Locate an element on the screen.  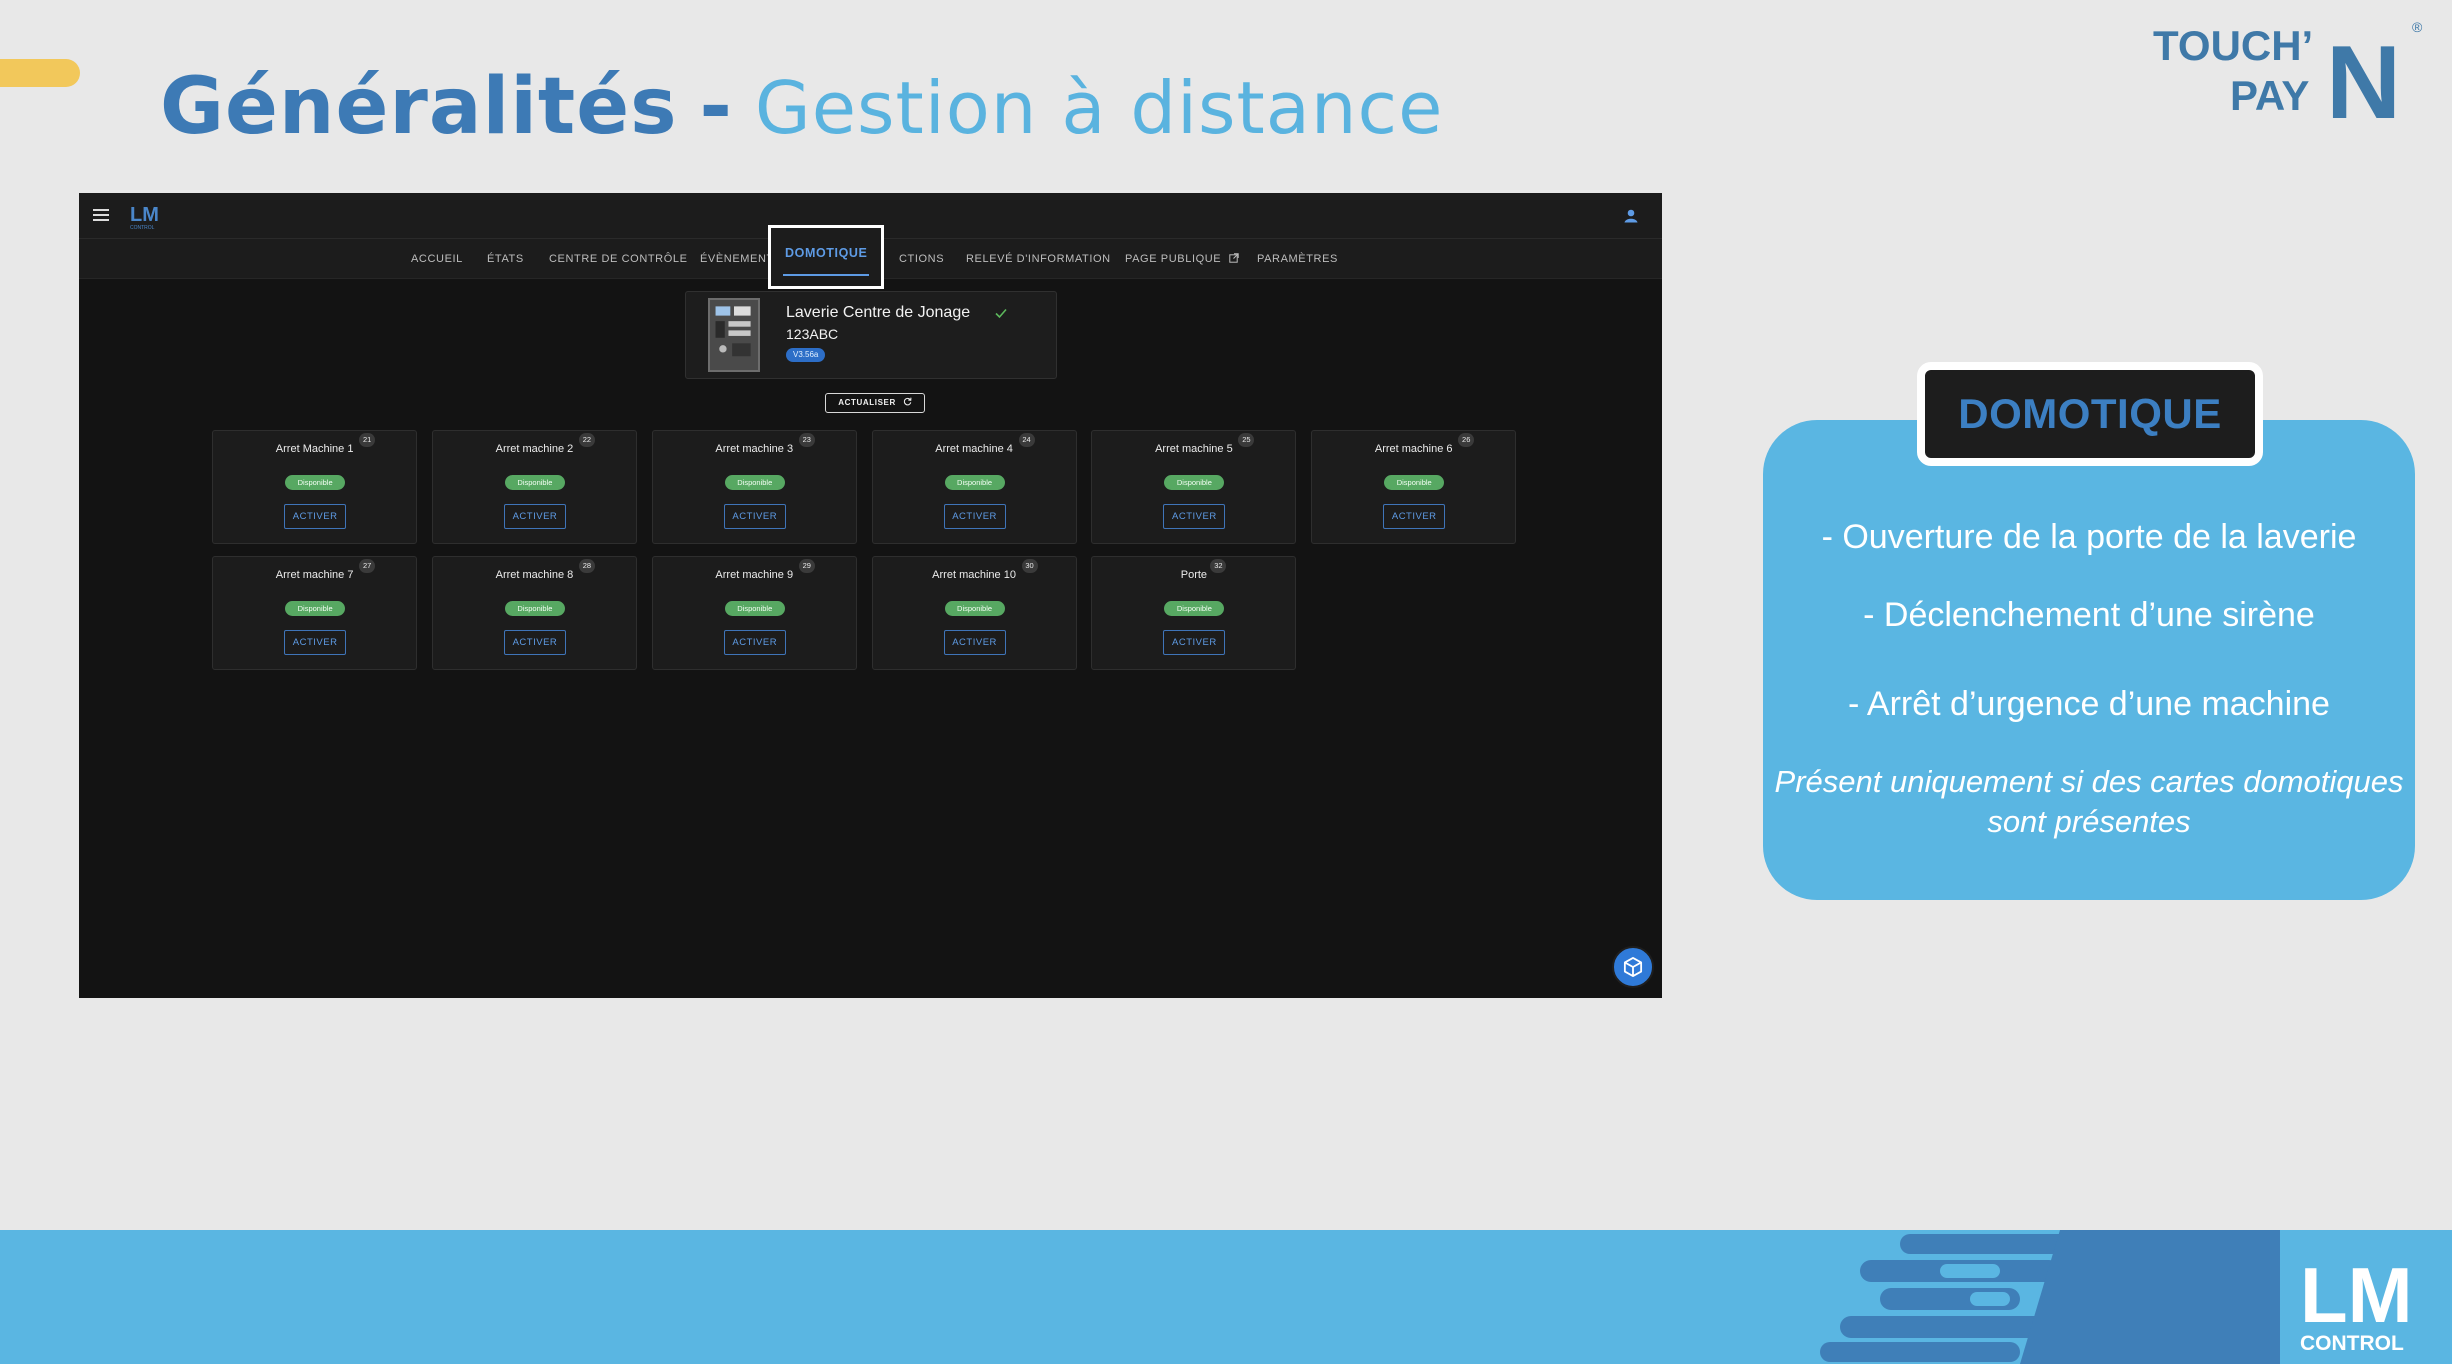
lm-control-footer-logo: LM CONTROL is located at coordinates (2356, 1303).